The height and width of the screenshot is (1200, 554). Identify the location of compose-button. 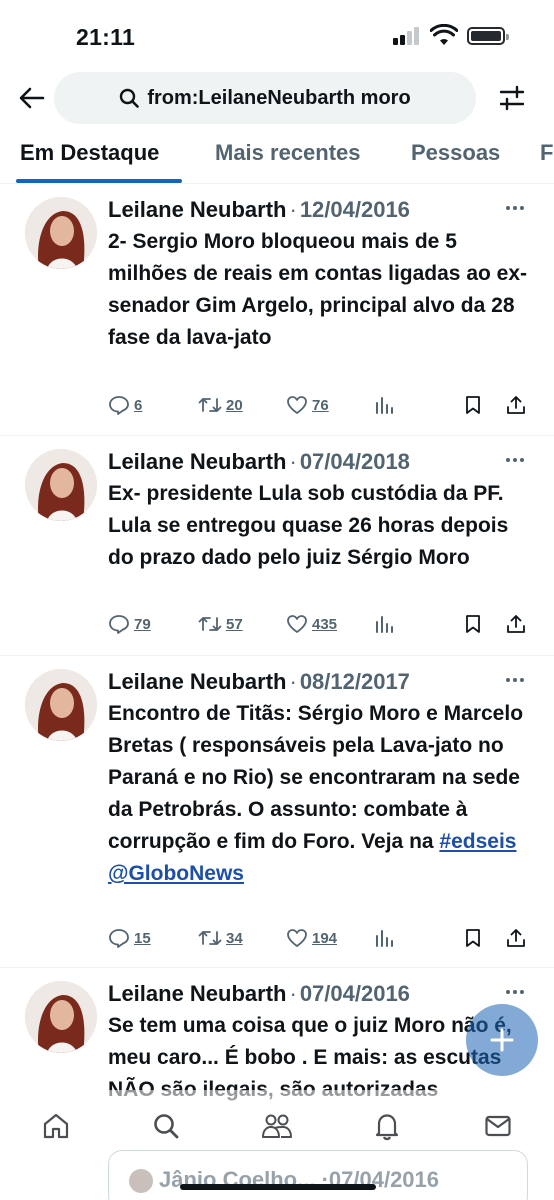
(502, 1040).